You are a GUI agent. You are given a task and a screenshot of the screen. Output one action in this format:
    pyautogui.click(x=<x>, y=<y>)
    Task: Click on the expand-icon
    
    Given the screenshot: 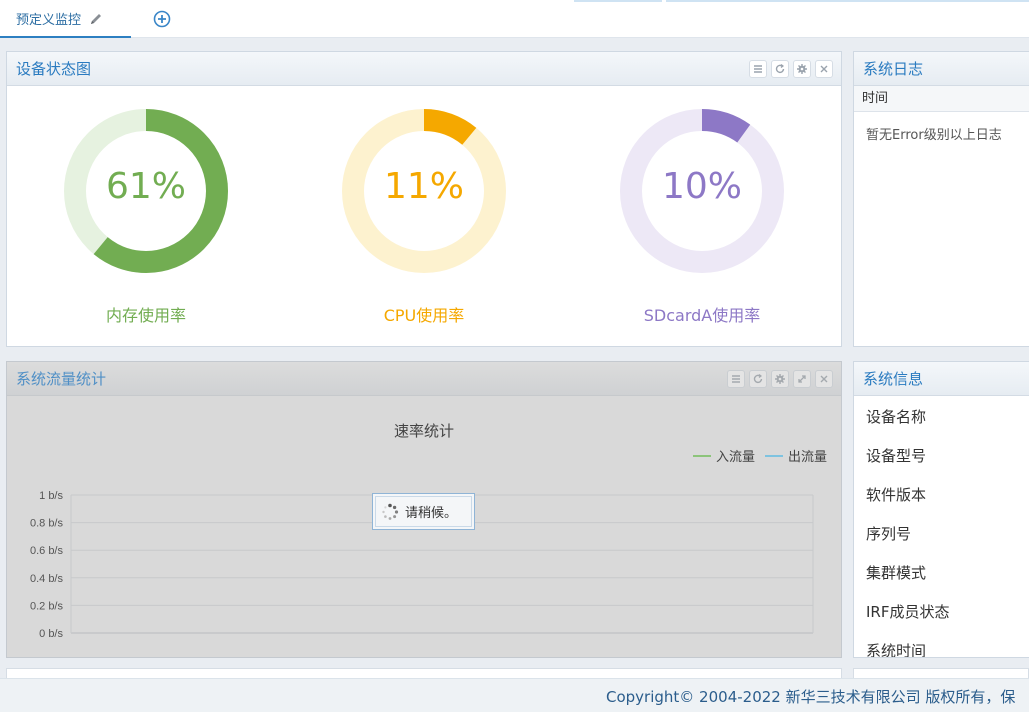 What is the action you would take?
    pyautogui.click(x=802, y=379)
    